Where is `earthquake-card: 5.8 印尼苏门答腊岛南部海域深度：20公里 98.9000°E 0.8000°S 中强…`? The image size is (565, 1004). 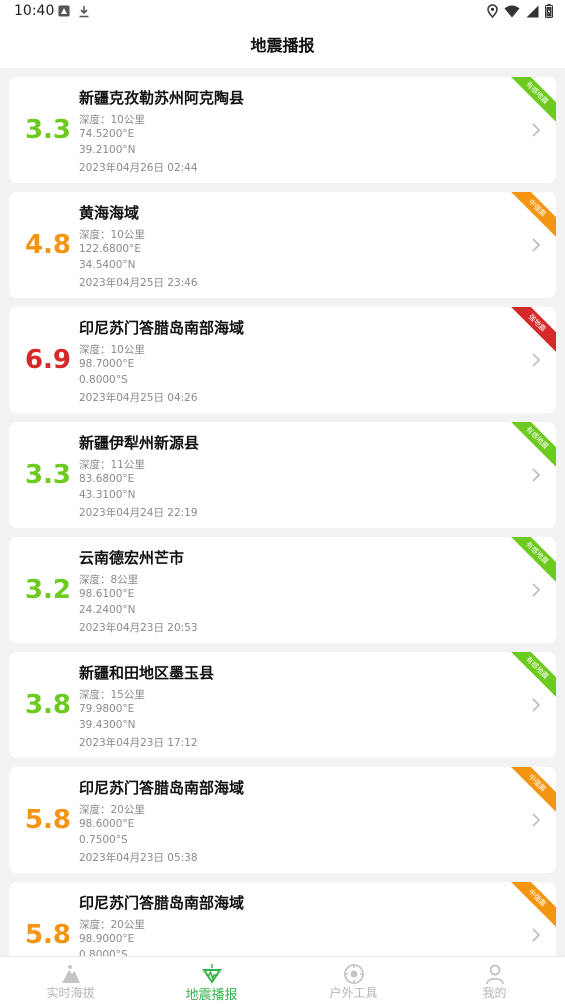
earthquake-card: 5.8 印尼苏门答腊岛南部海域深度：20公里 98.9000°E 0.8000°S 中强… is located at coordinates (282, 919).